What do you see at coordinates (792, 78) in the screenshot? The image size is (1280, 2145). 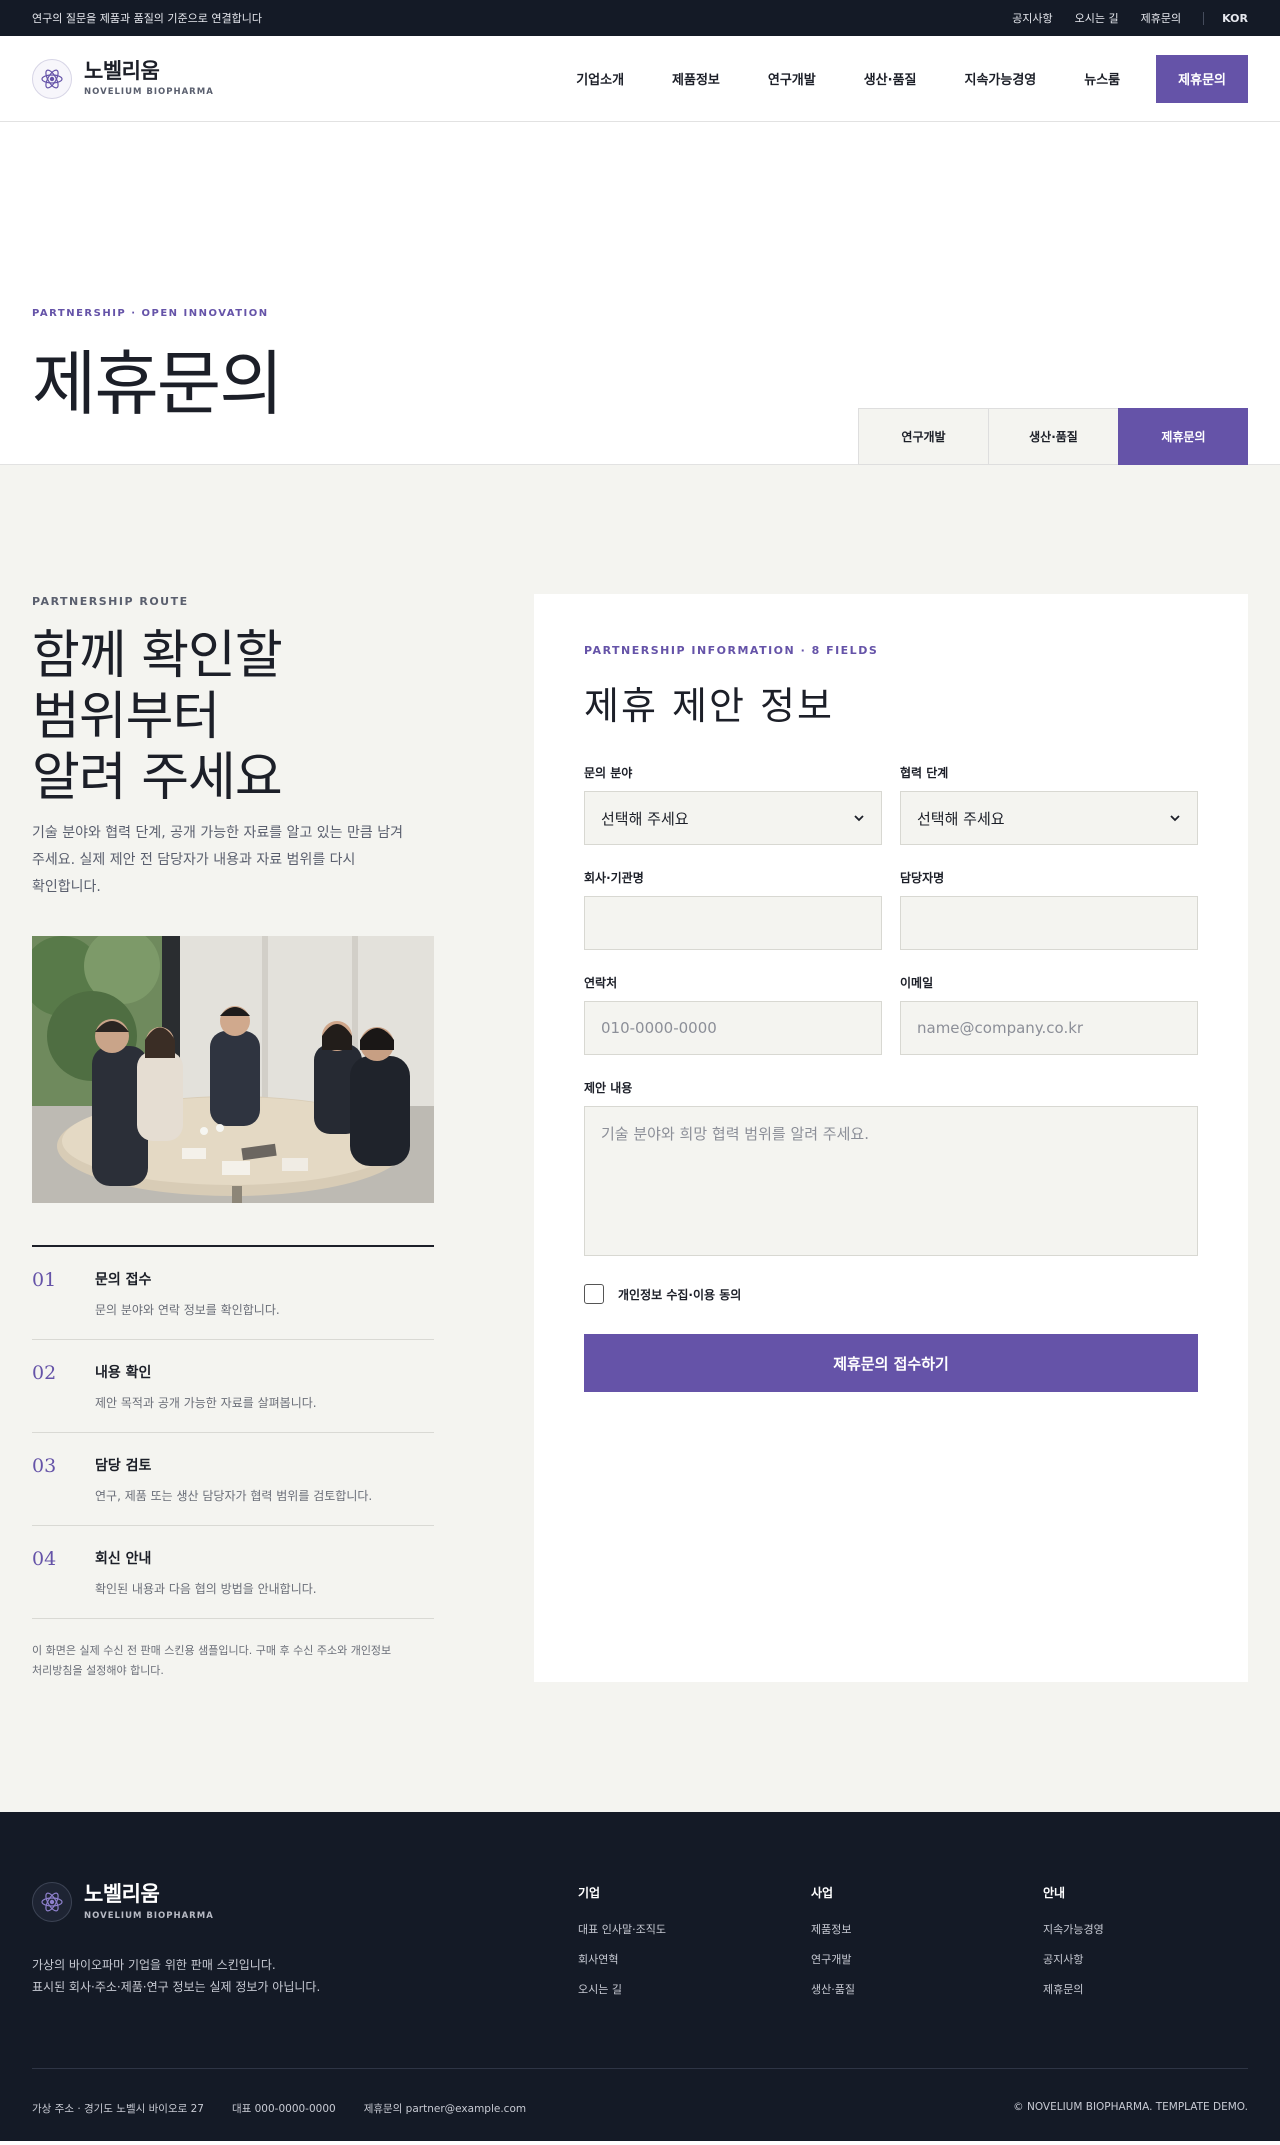 I see `nav-research: 연구개발` at bounding box center [792, 78].